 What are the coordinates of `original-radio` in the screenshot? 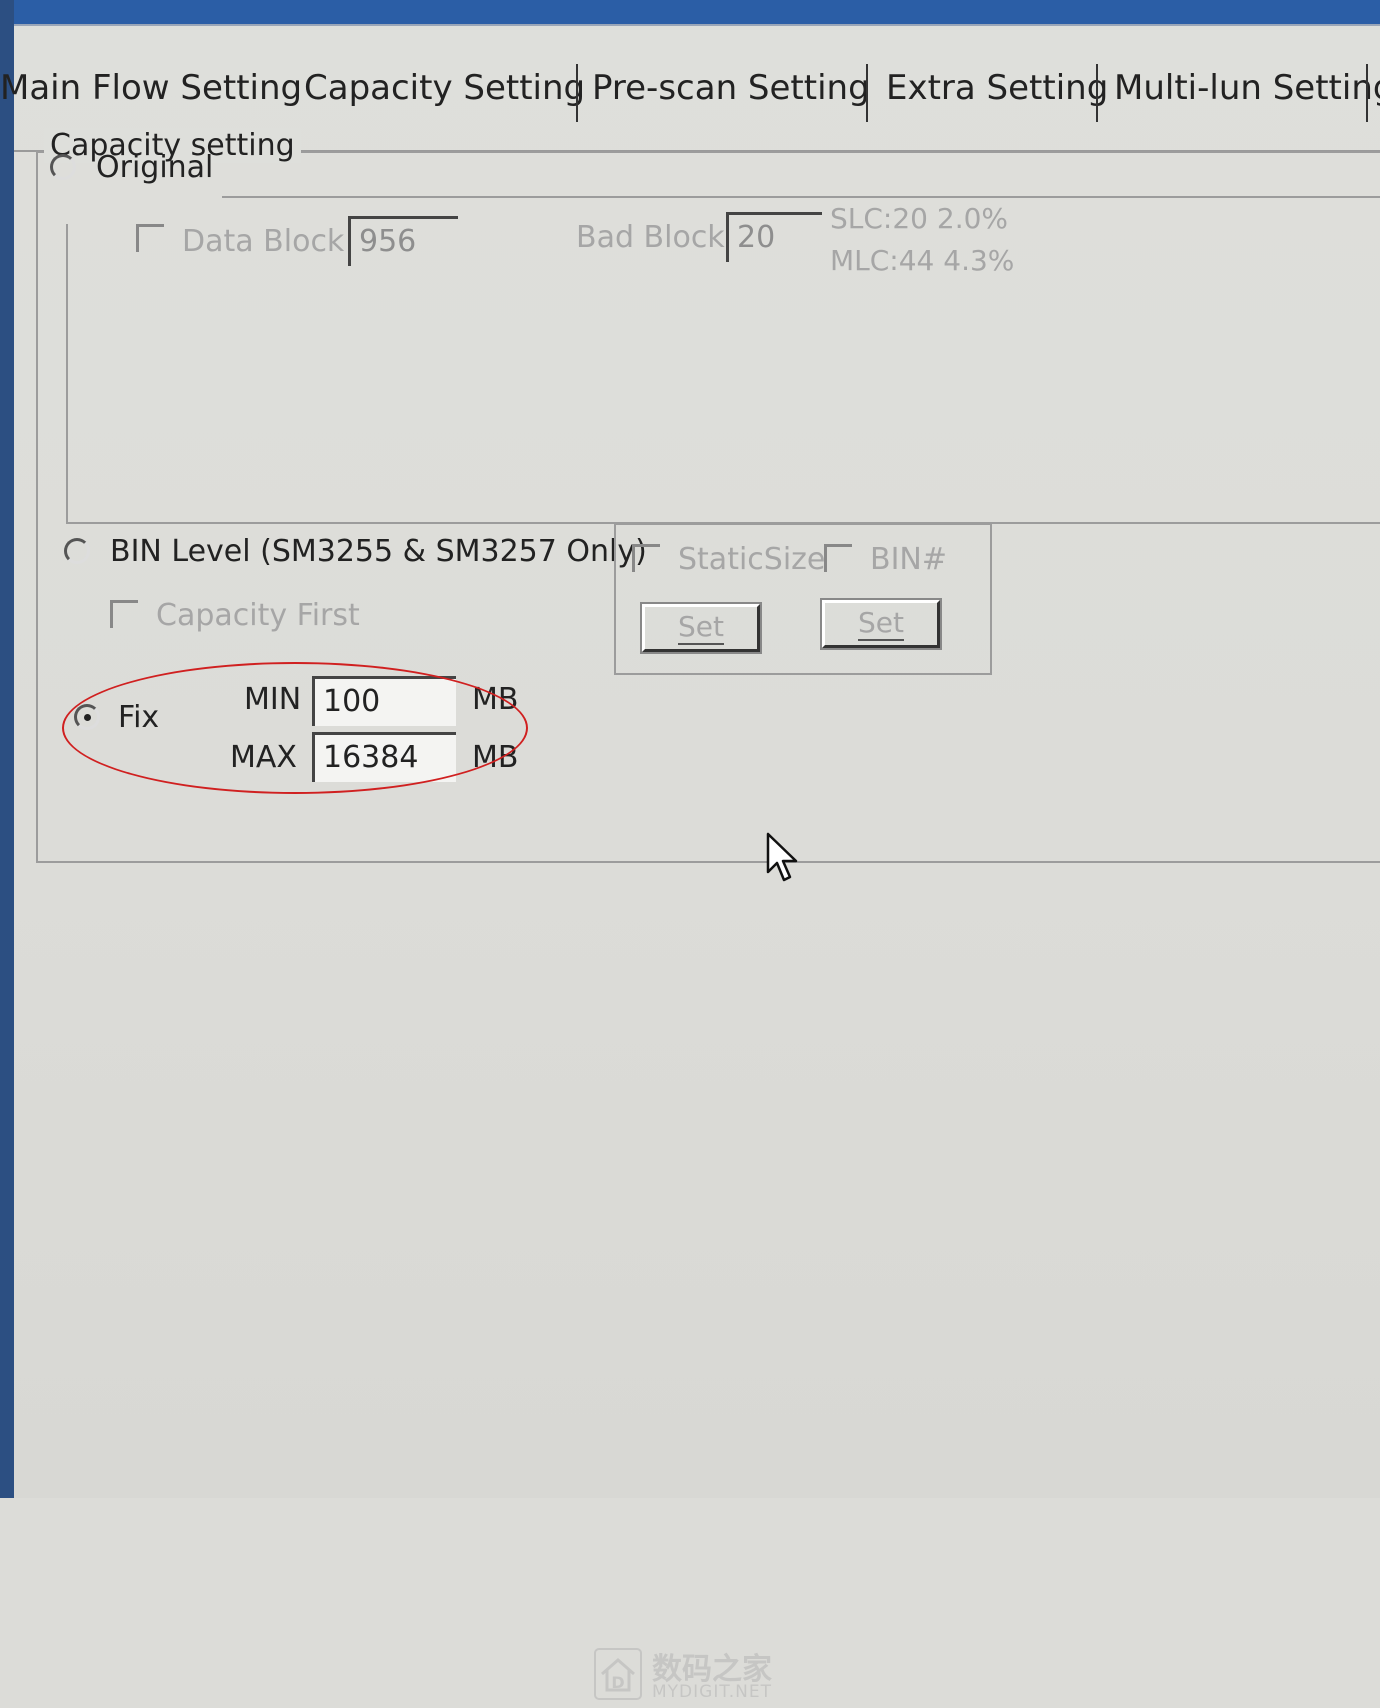 It's located at (63, 167).